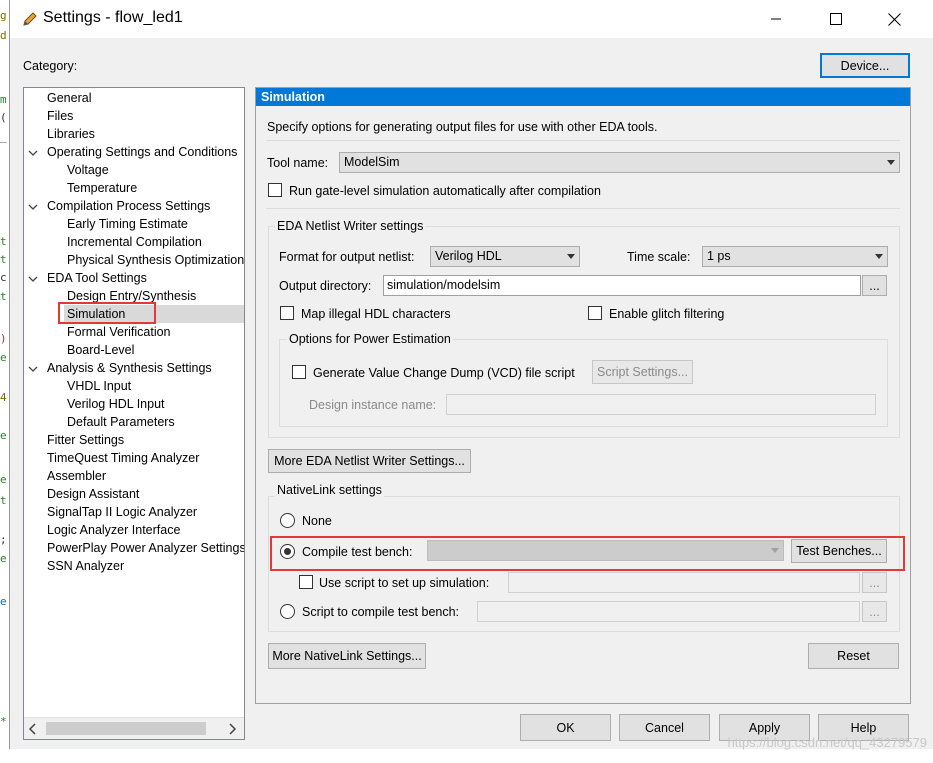  I want to click on output-dir-input: simulation/modelsim, so click(622, 285).